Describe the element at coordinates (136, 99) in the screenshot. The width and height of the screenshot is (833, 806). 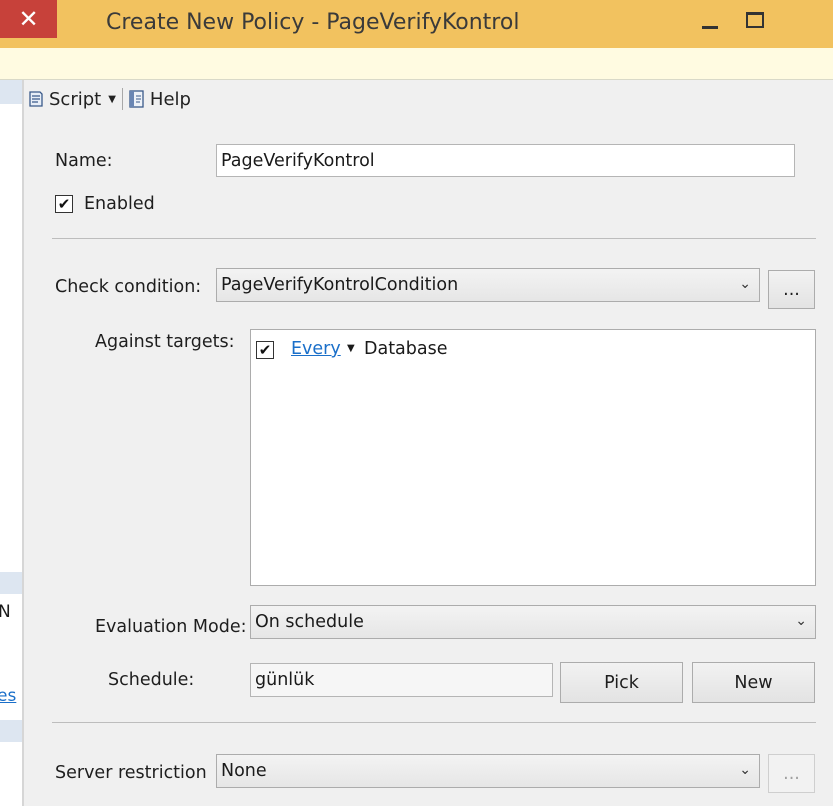
I see `help-icon` at that location.